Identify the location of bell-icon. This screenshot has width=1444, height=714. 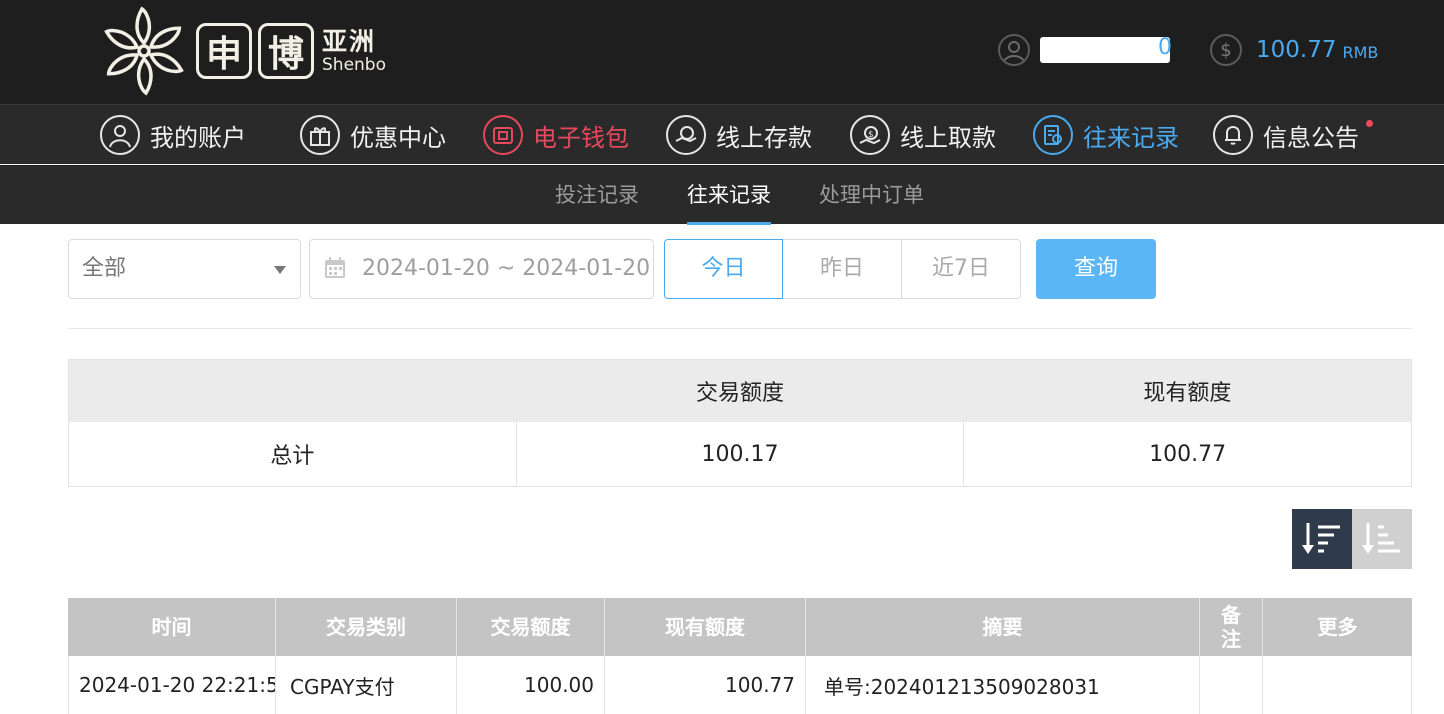
(1233, 135).